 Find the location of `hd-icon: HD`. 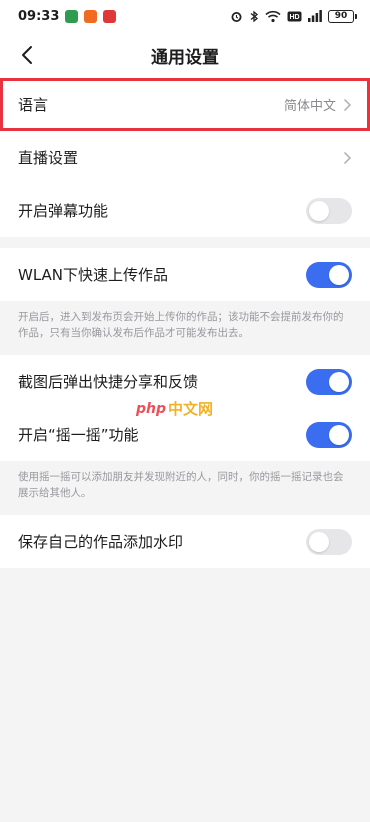

hd-icon: HD is located at coordinates (294, 16).